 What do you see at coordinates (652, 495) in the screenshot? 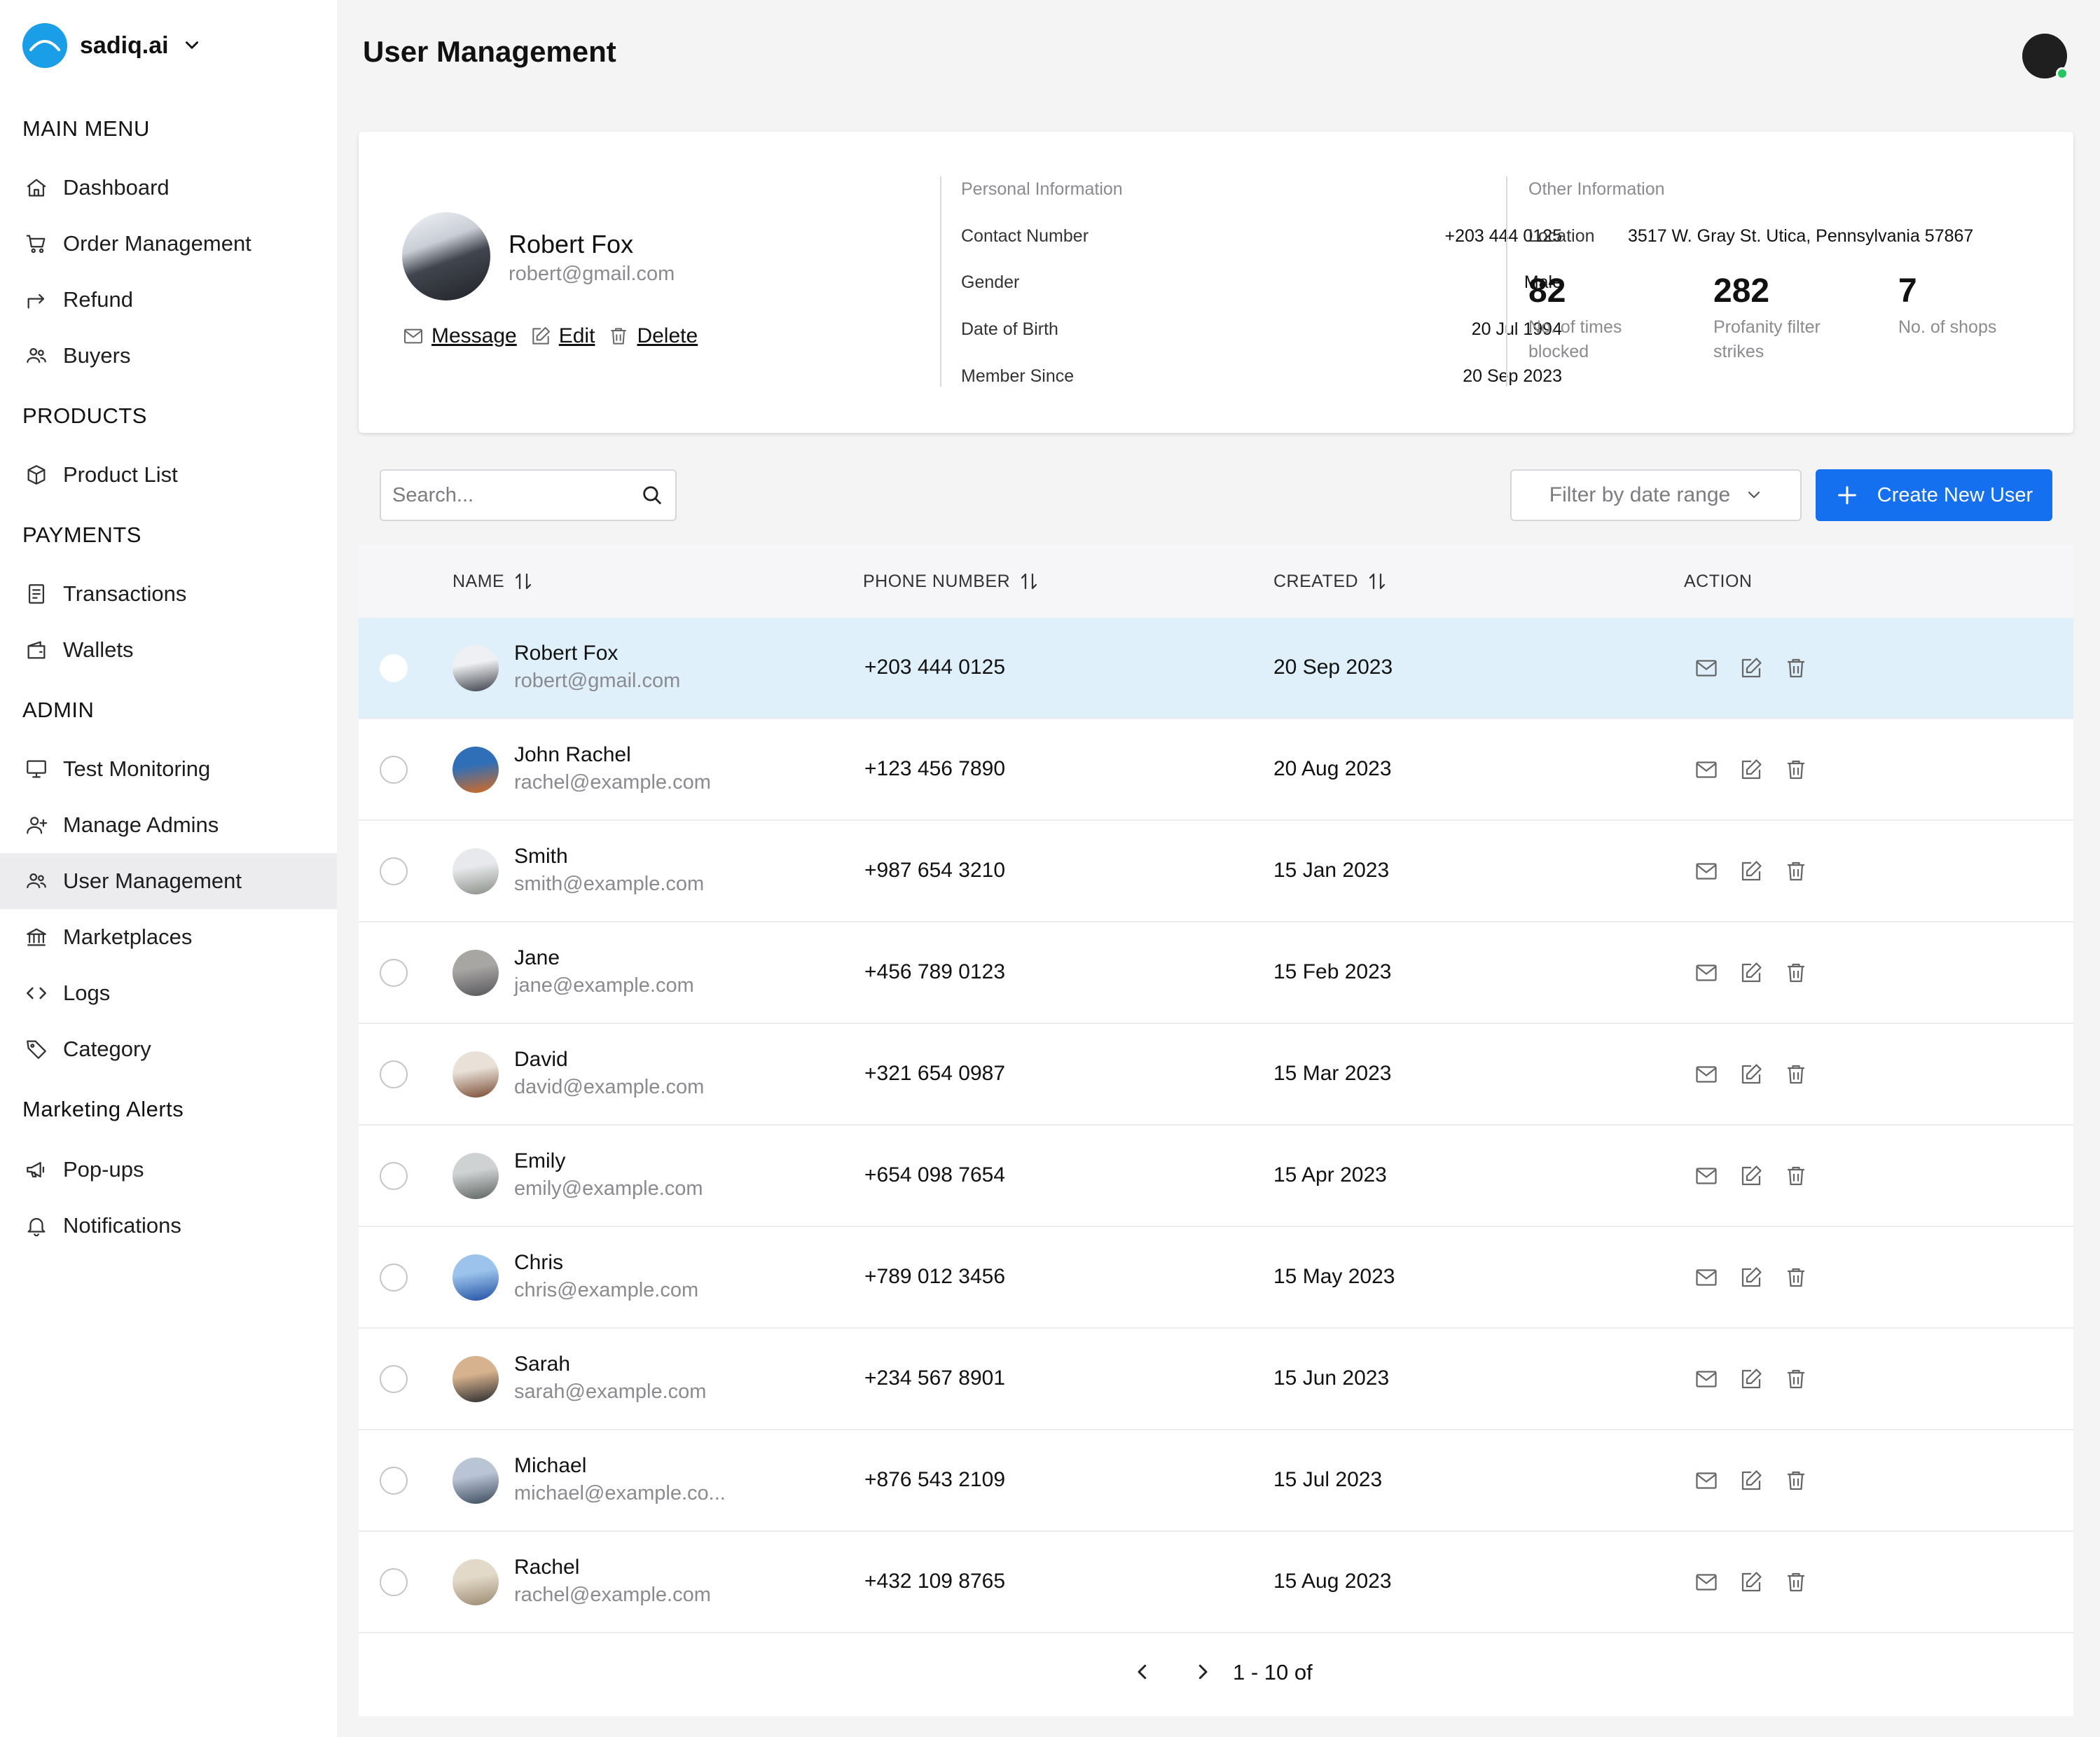
I see `search-icon` at bounding box center [652, 495].